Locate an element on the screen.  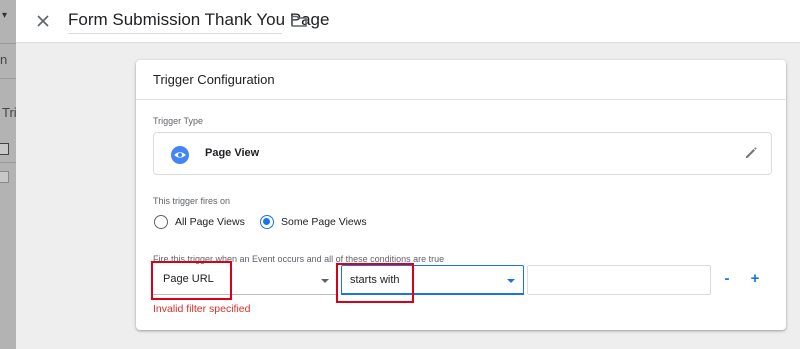
trigger-type-label: Trigger Type is located at coordinates (178, 121).